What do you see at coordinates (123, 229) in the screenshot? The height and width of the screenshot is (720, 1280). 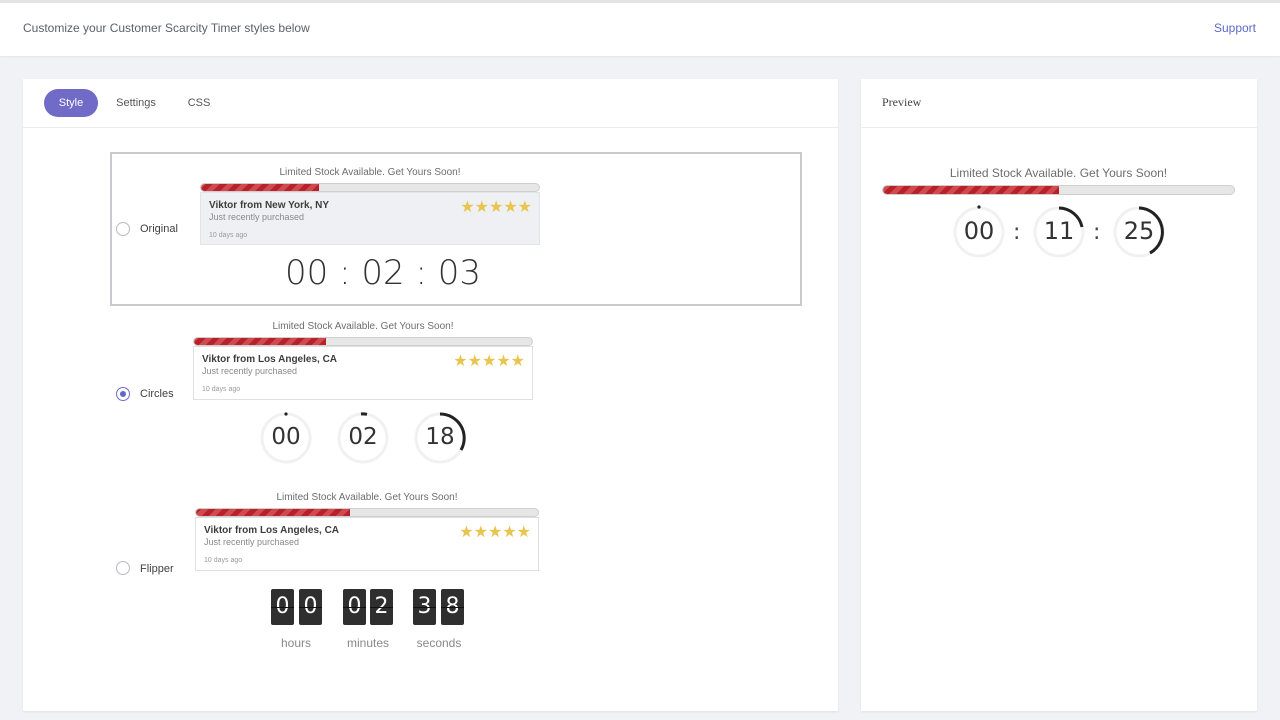 I see `original-radio` at bounding box center [123, 229].